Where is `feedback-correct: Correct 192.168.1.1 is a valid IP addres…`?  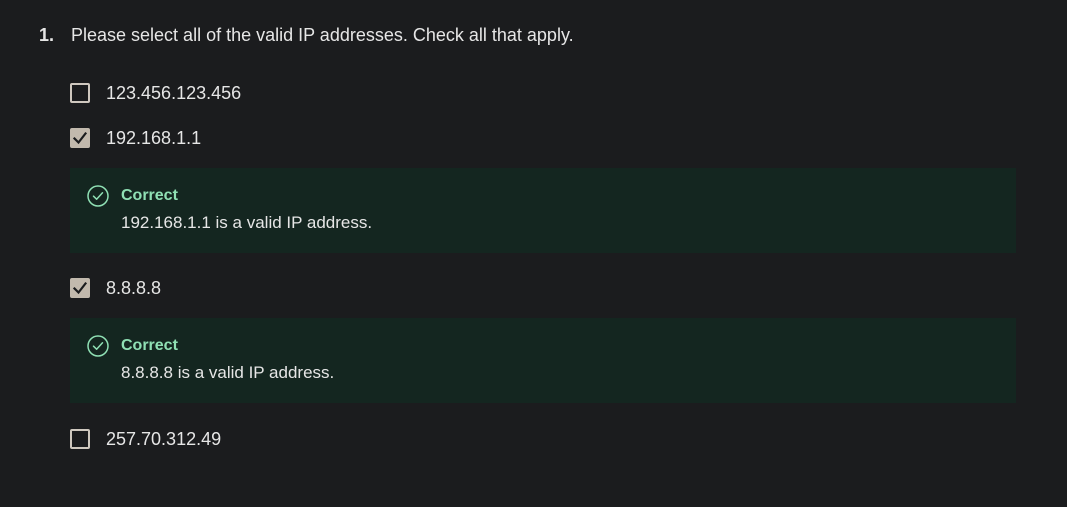 feedback-correct: Correct 192.168.1.1 is a valid IP addres… is located at coordinates (543, 210).